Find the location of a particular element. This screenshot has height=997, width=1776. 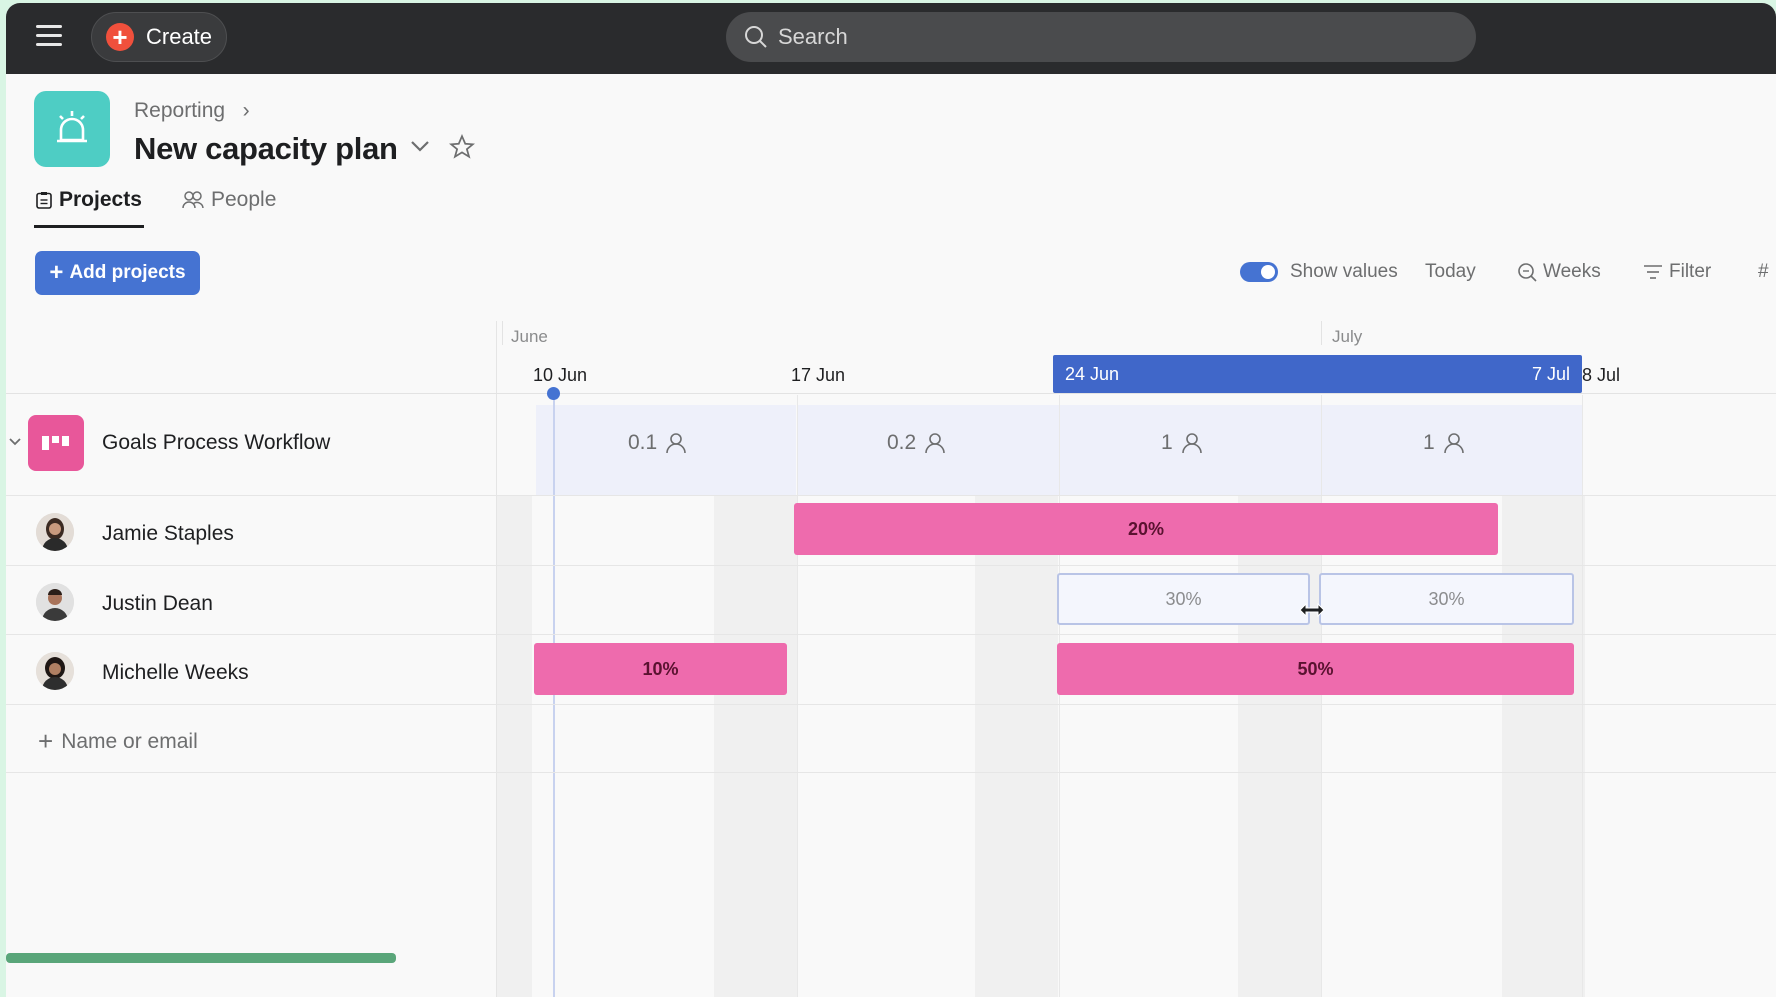

today-label: Today is located at coordinates (1450, 271).